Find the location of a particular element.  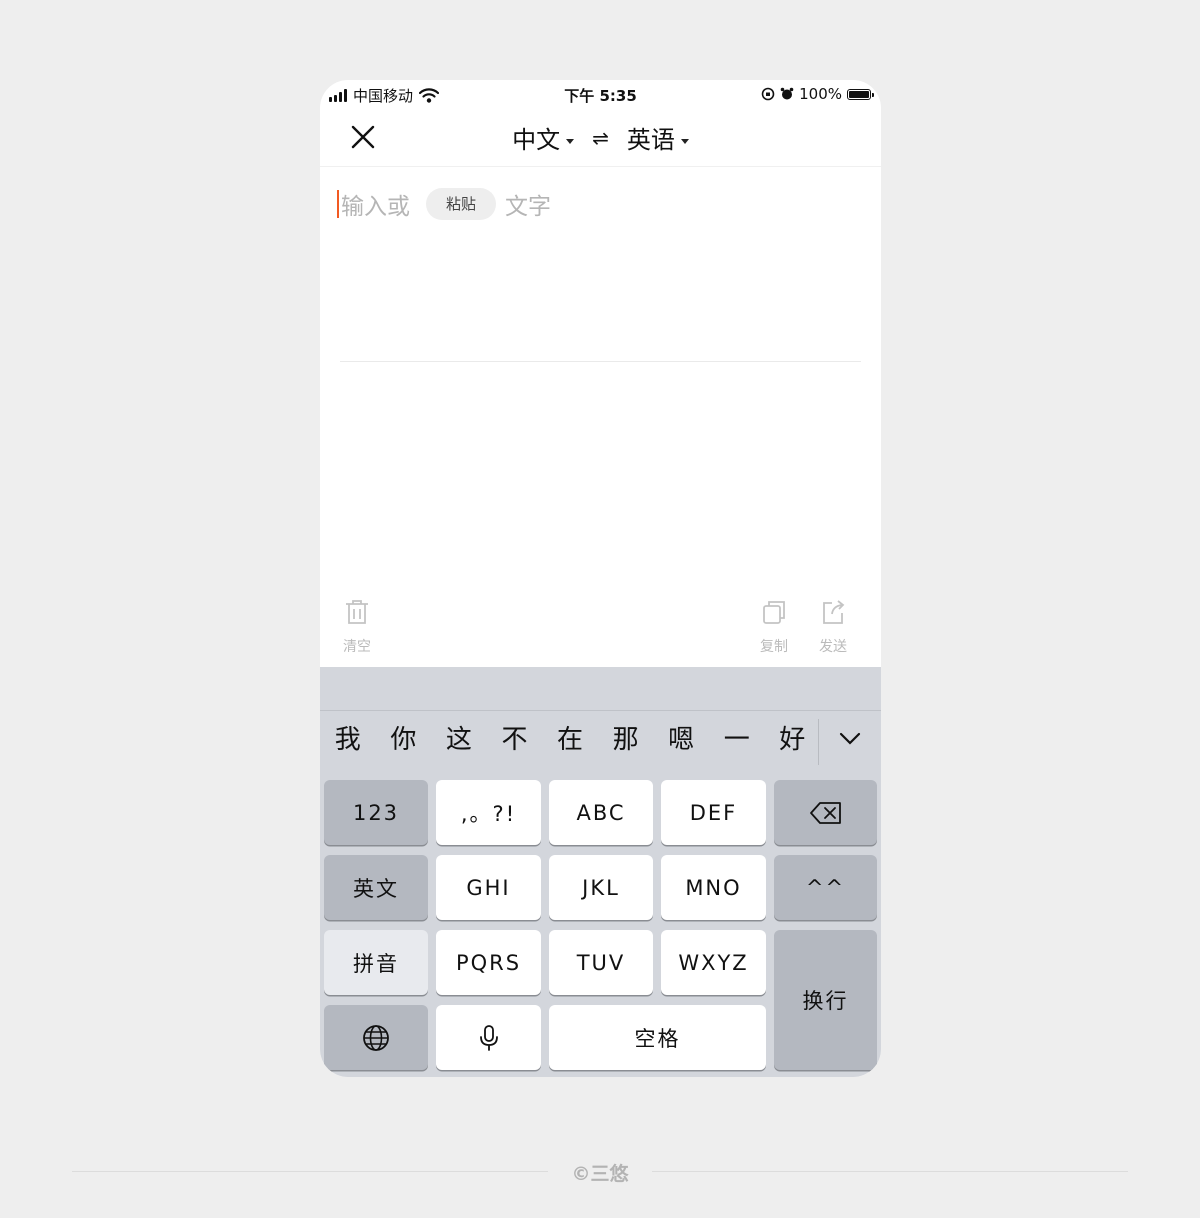

language-selector: 中文 ⇌ 英语 is located at coordinates (600, 137).